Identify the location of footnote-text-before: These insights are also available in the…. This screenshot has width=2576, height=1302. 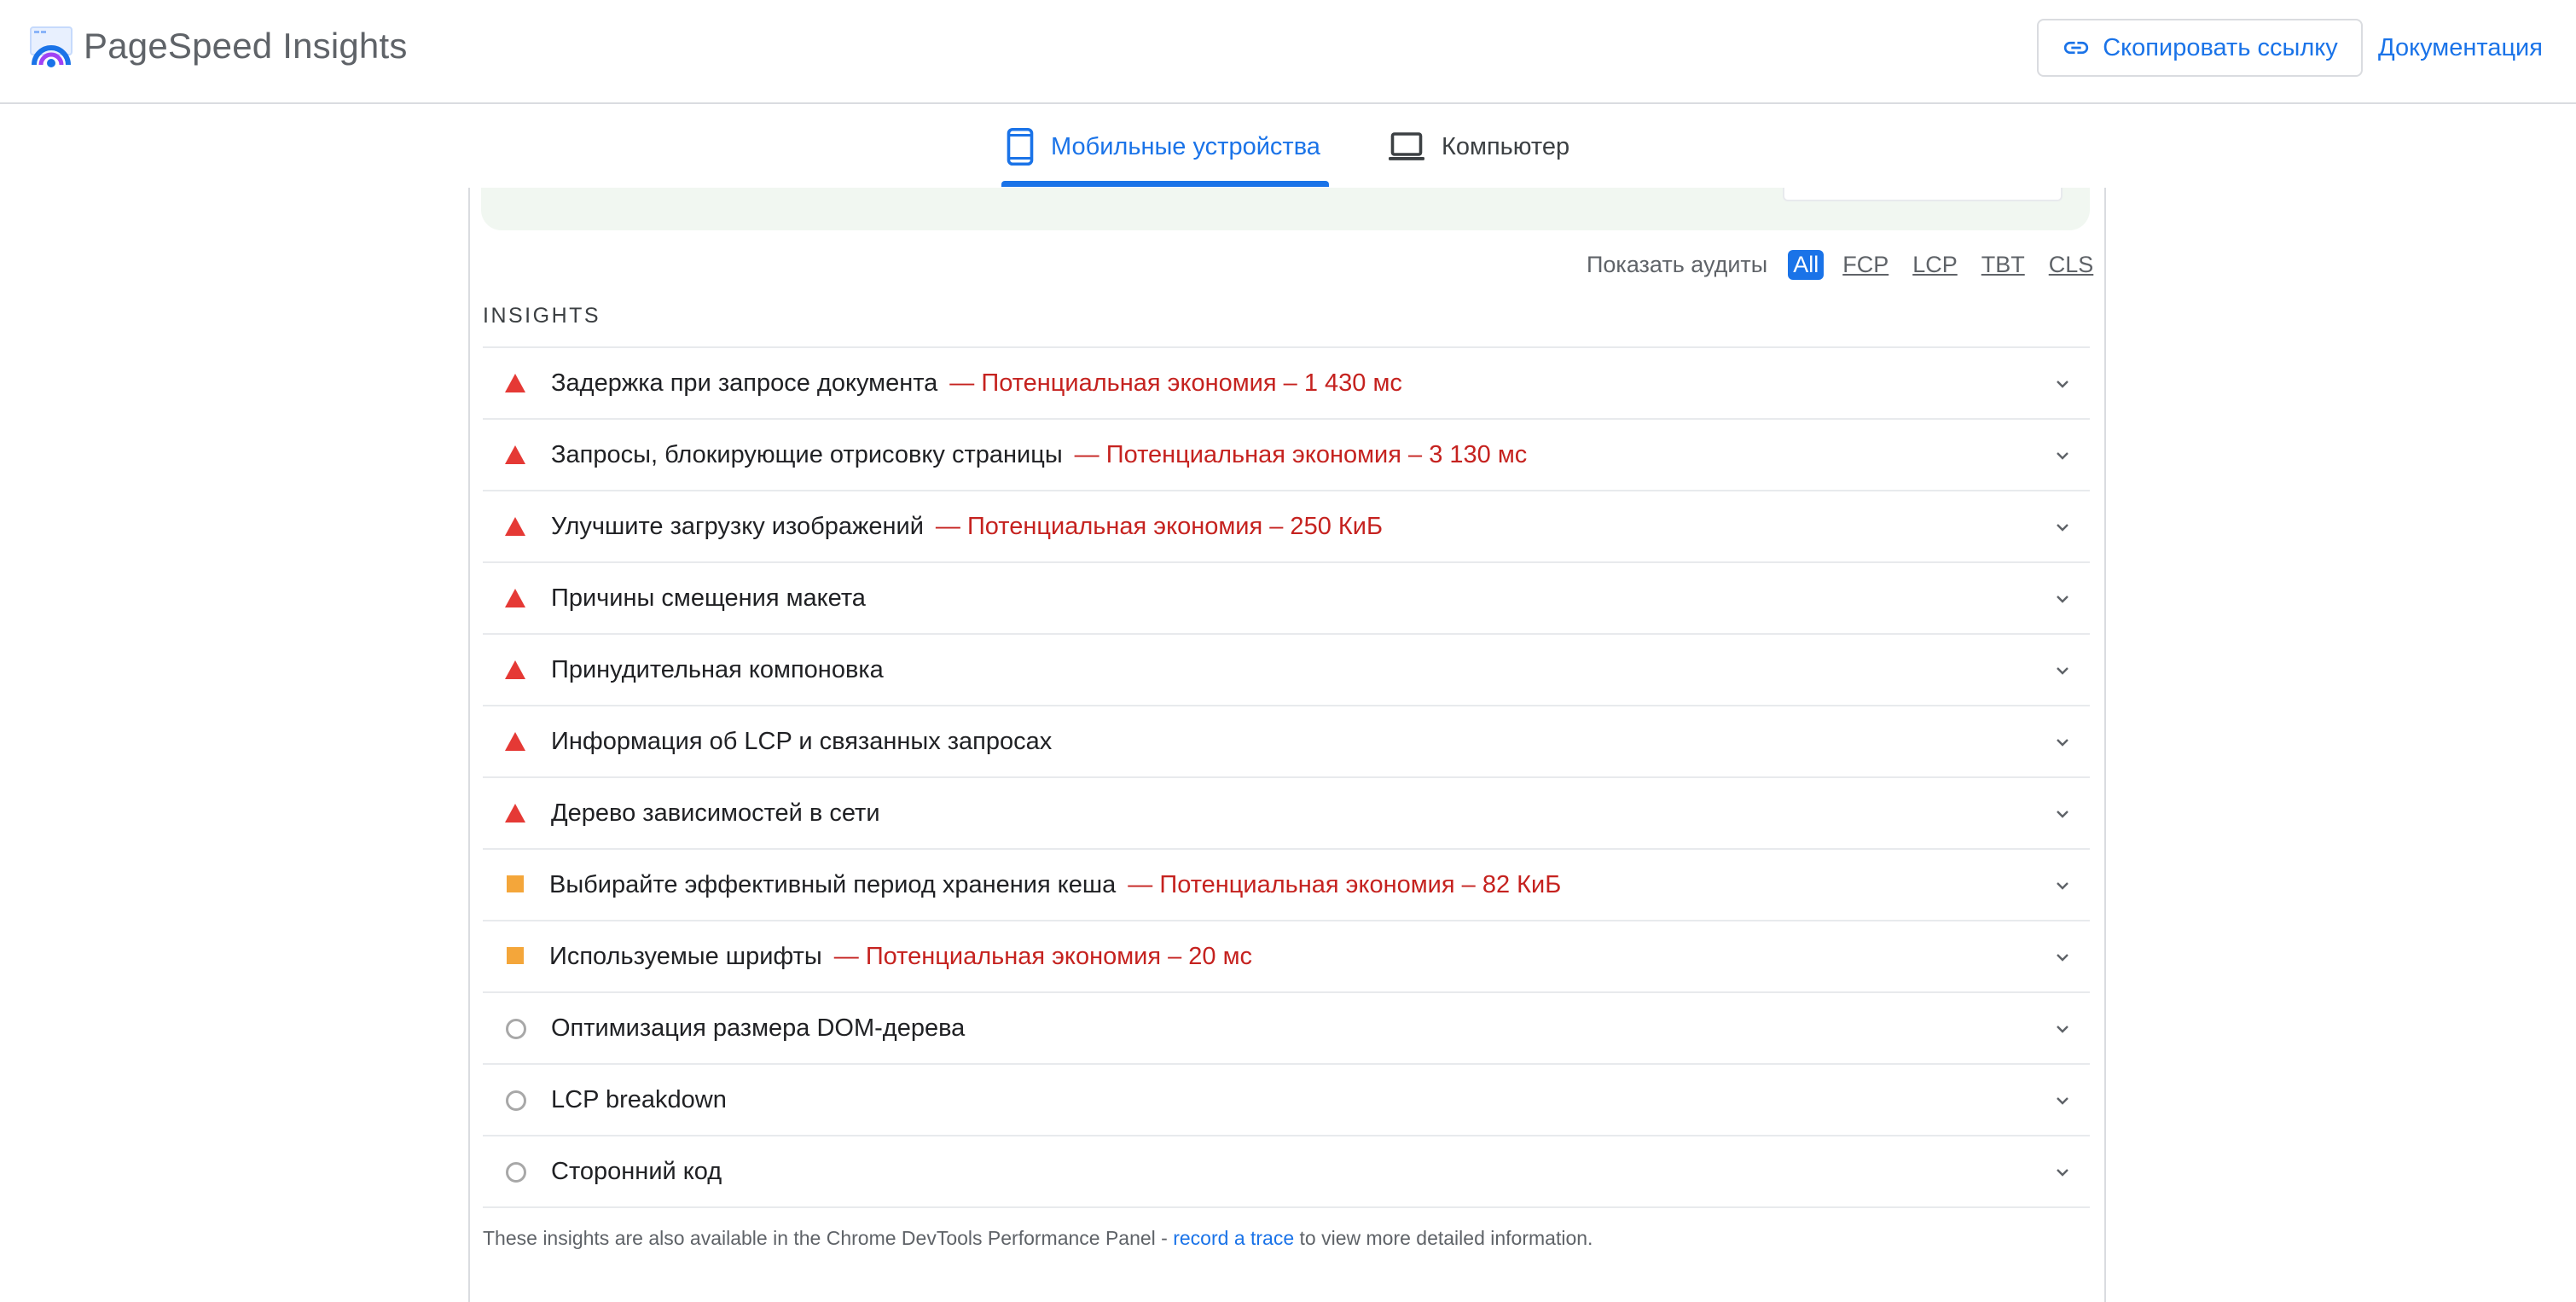
(828, 1238).